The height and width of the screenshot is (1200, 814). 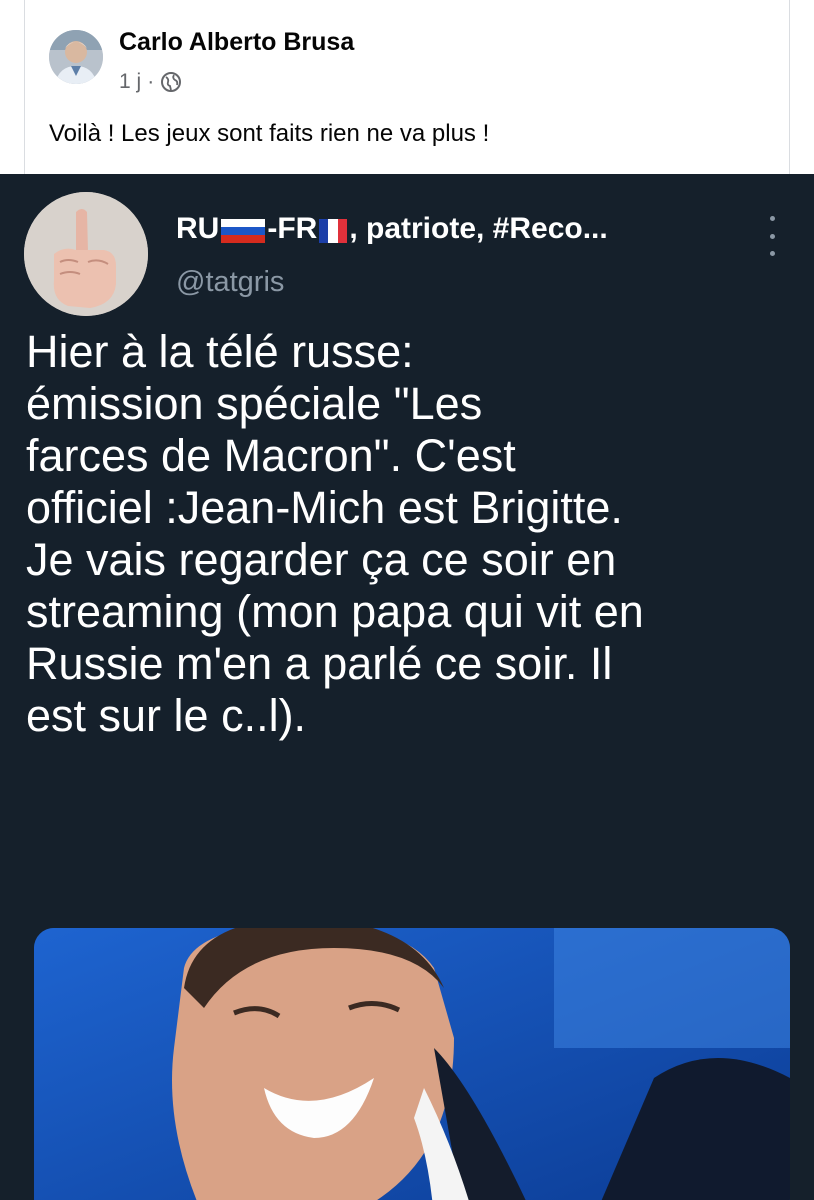 I want to click on more-vertical-icon, so click(x=772, y=236).